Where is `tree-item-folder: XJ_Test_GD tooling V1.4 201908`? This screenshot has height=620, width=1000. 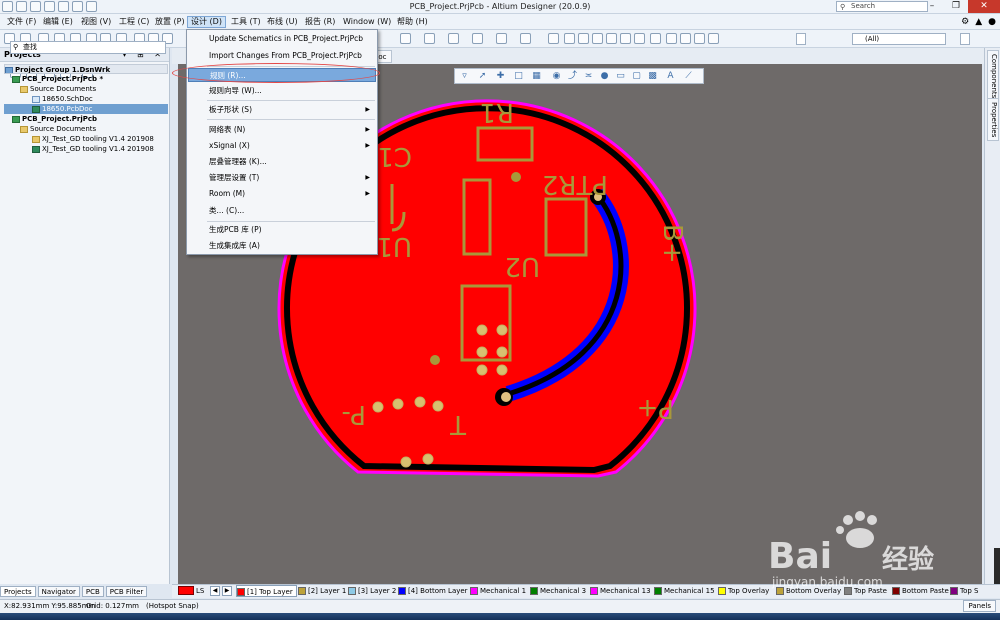
tree-item-folder: XJ_Test_GD tooling V1.4 201908 is located at coordinates (86, 139).